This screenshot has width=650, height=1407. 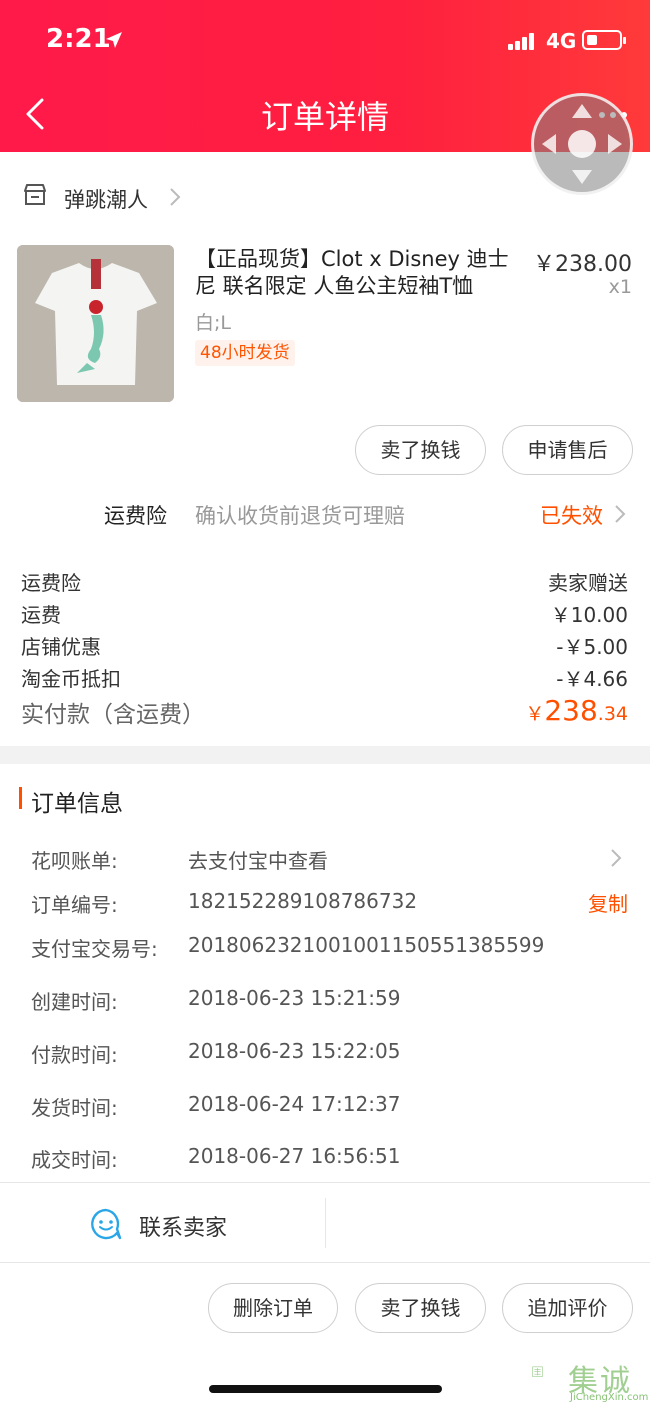 I want to click on info-label: 发货时间:, so click(x=74, y=1108).